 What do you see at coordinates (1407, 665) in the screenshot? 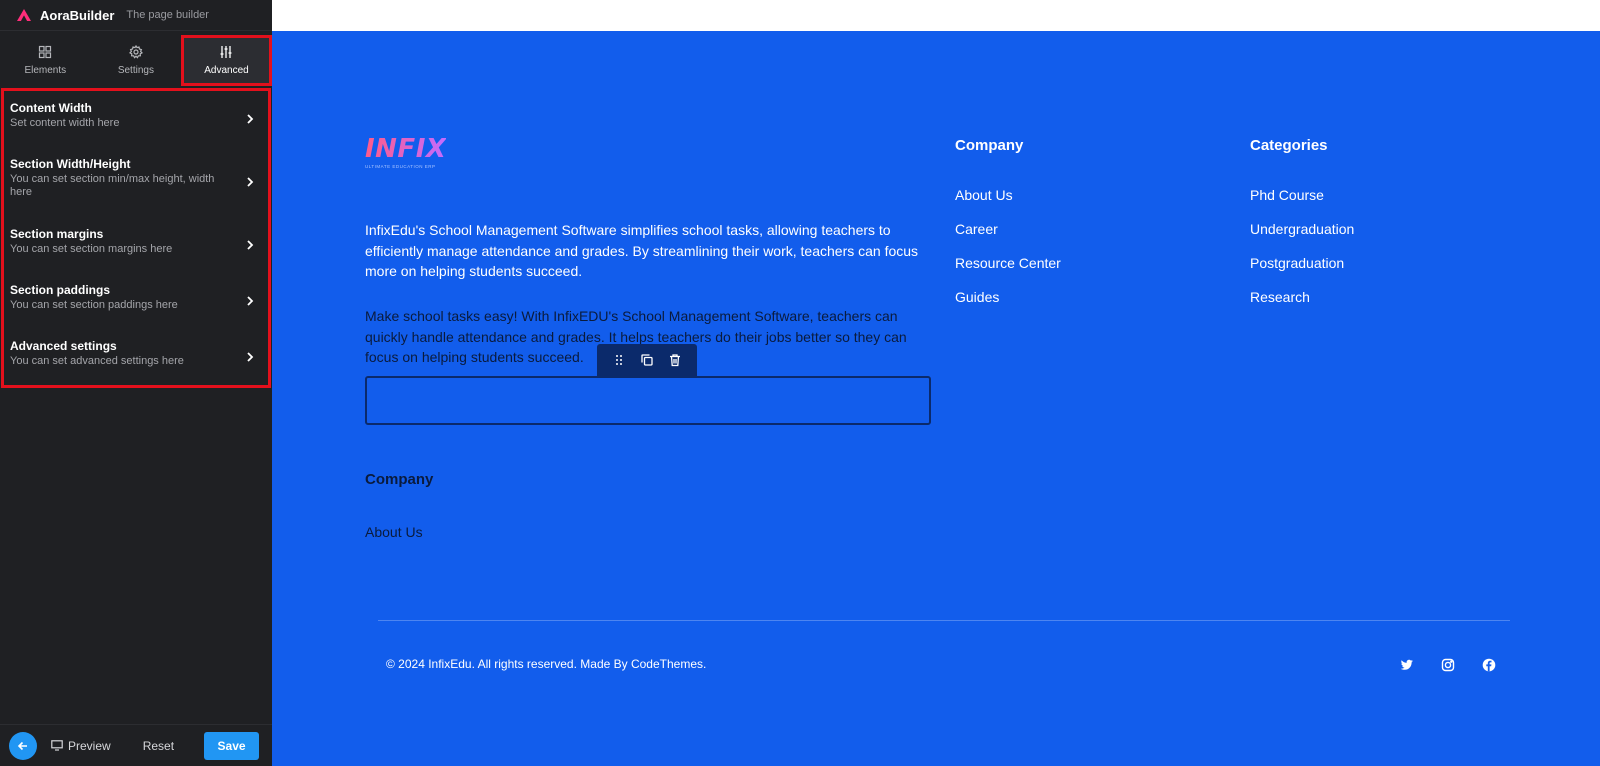
I see `twitter-icon` at bounding box center [1407, 665].